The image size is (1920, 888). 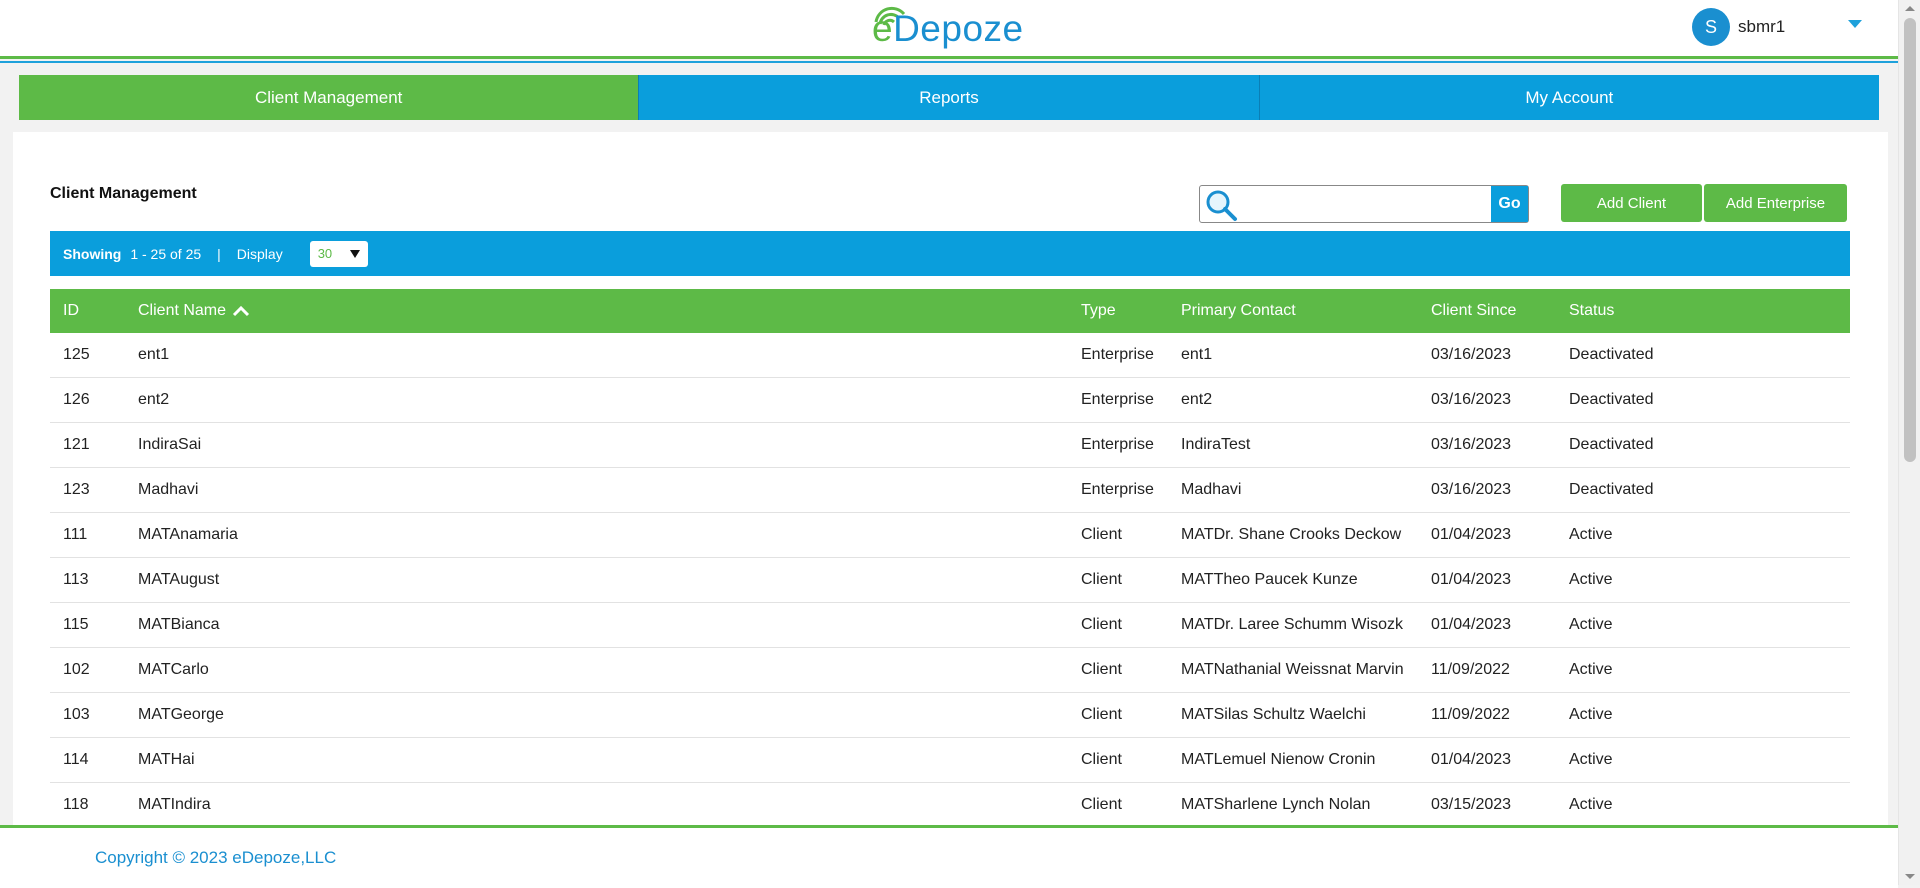 What do you see at coordinates (1306, 670) in the screenshot?
I see `cell-primary-contact: MATNathanial Weissnat Marvin` at bounding box center [1306, 670].